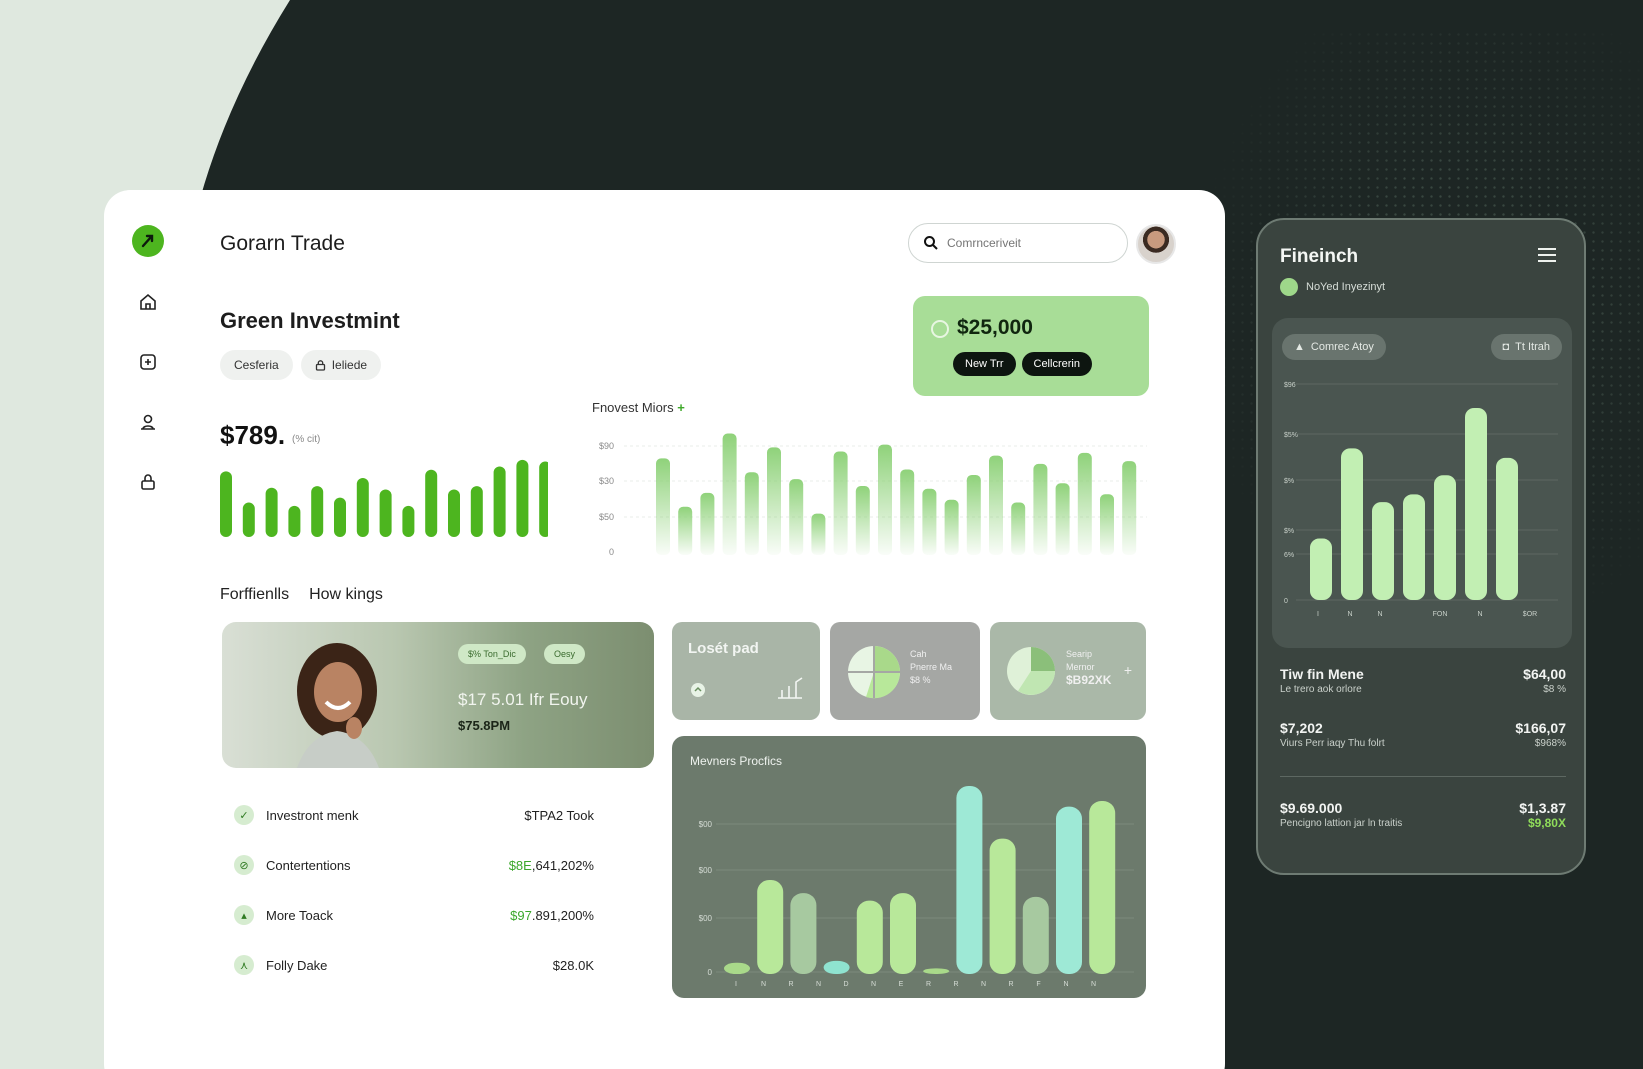 The image size is (1643, 1069). Describe the element at coordinates (148, 241) in the screenshot. I see `app-logo-icon` at that location.